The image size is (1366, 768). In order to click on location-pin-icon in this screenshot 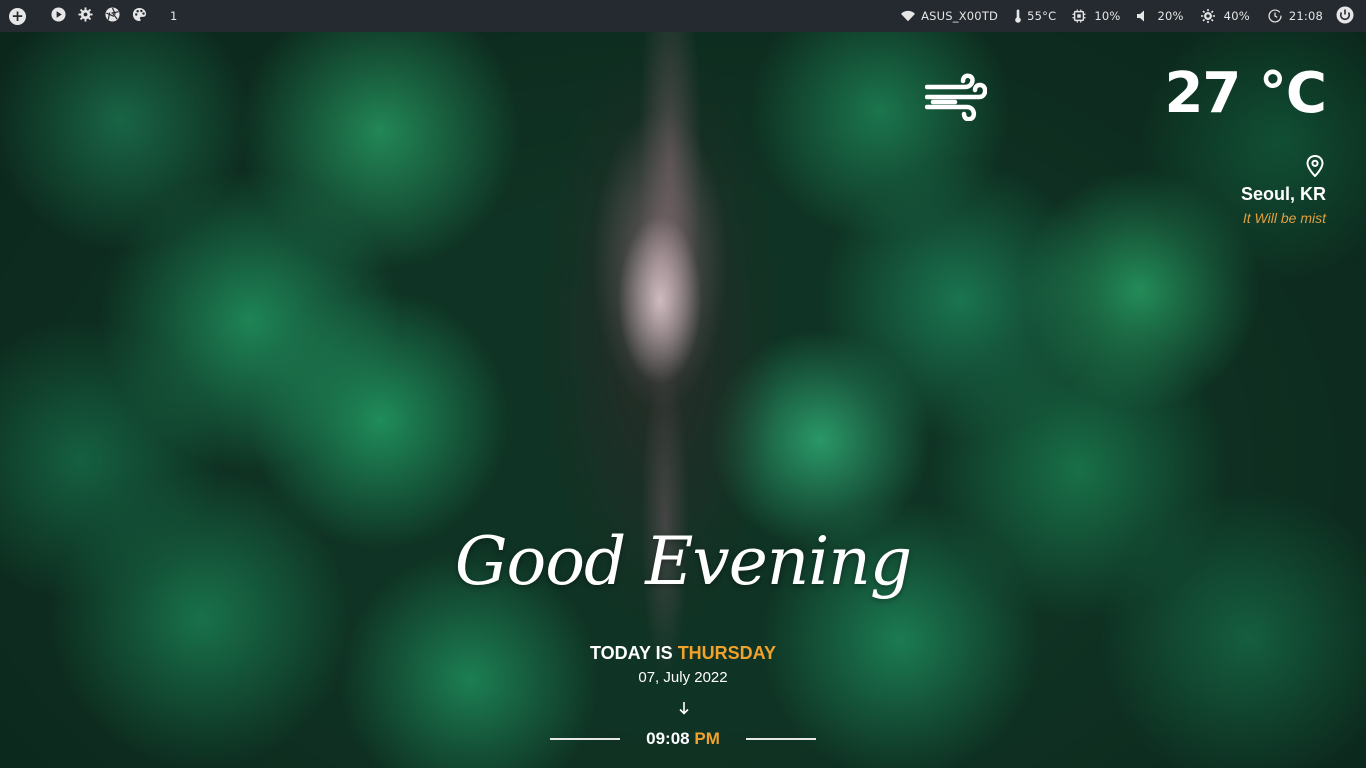, I will do `click(1315, 167)`.